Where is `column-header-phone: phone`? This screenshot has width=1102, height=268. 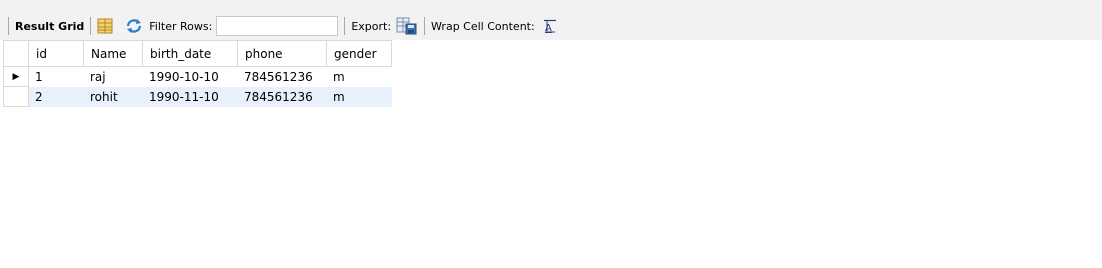 column-header-phone: phone is located at coordinates (282, 53).